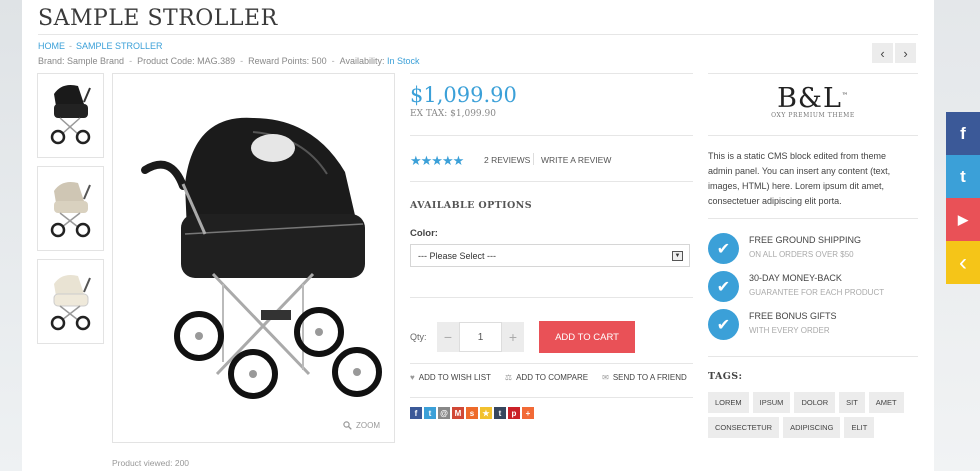 The height and width of the screenshot is (471, 980). I want to click on stroller-black-image, so click(70, 115).